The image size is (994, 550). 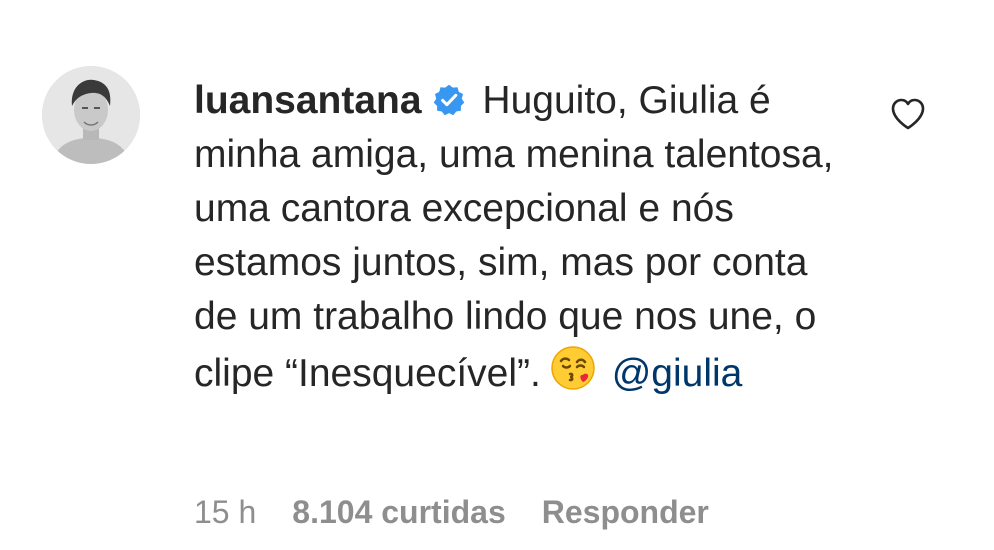 I want to click on reply-button: Responder, so click(x=625, y=512).